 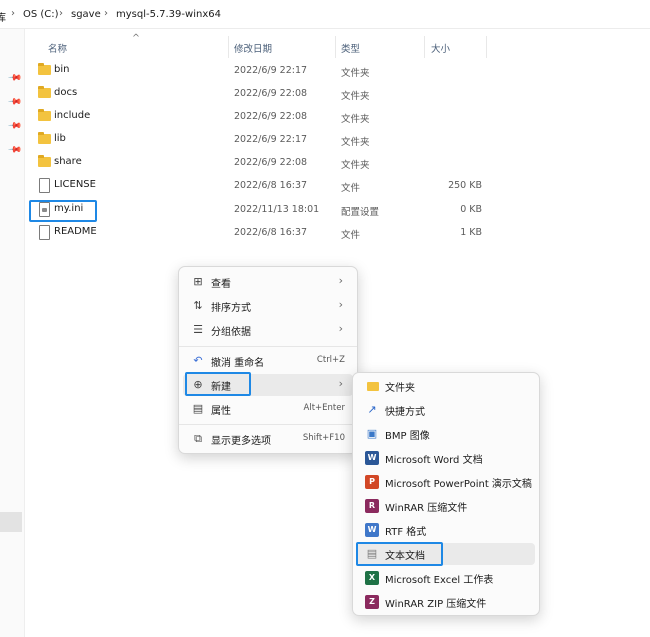 I want to click on menu-item-label: WinRAR ZIP 压缩文件, so click(x=436, y=604).